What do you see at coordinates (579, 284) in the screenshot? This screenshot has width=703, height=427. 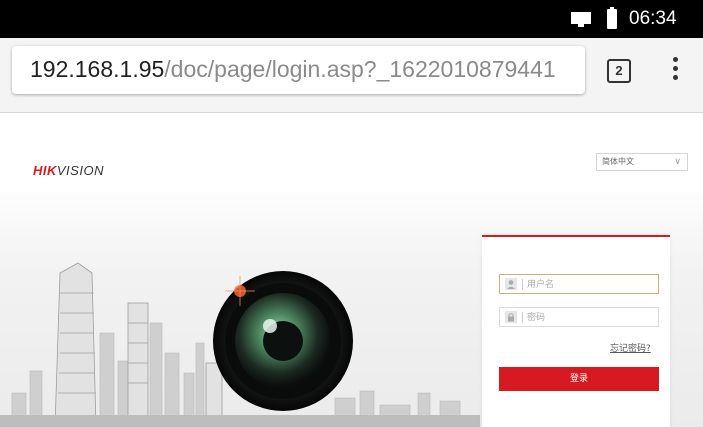 I see `username-field: 用户名` at bounding box center [579, 284].